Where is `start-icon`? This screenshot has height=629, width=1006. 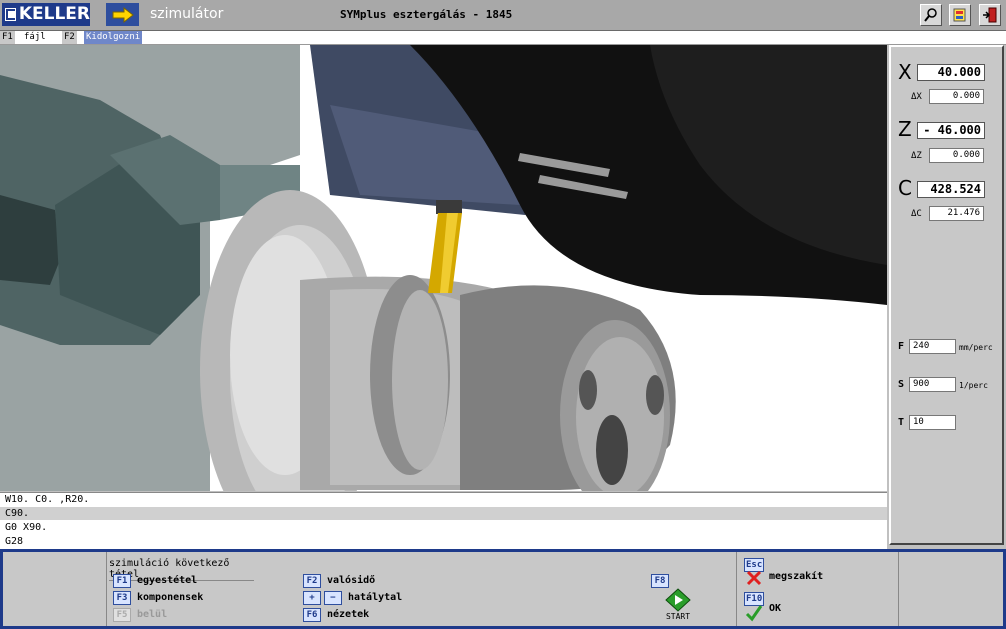 start-icon is located at coordinates (678, 600).